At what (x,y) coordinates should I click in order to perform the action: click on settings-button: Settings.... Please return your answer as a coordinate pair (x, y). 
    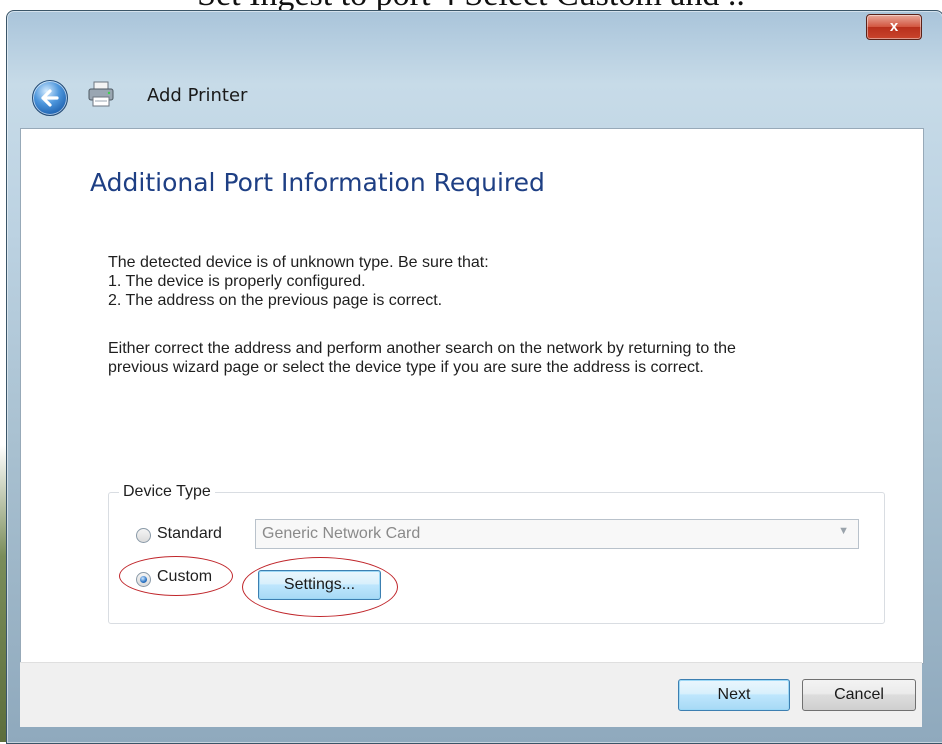
    Looking at the image, I should click on (319, 585).